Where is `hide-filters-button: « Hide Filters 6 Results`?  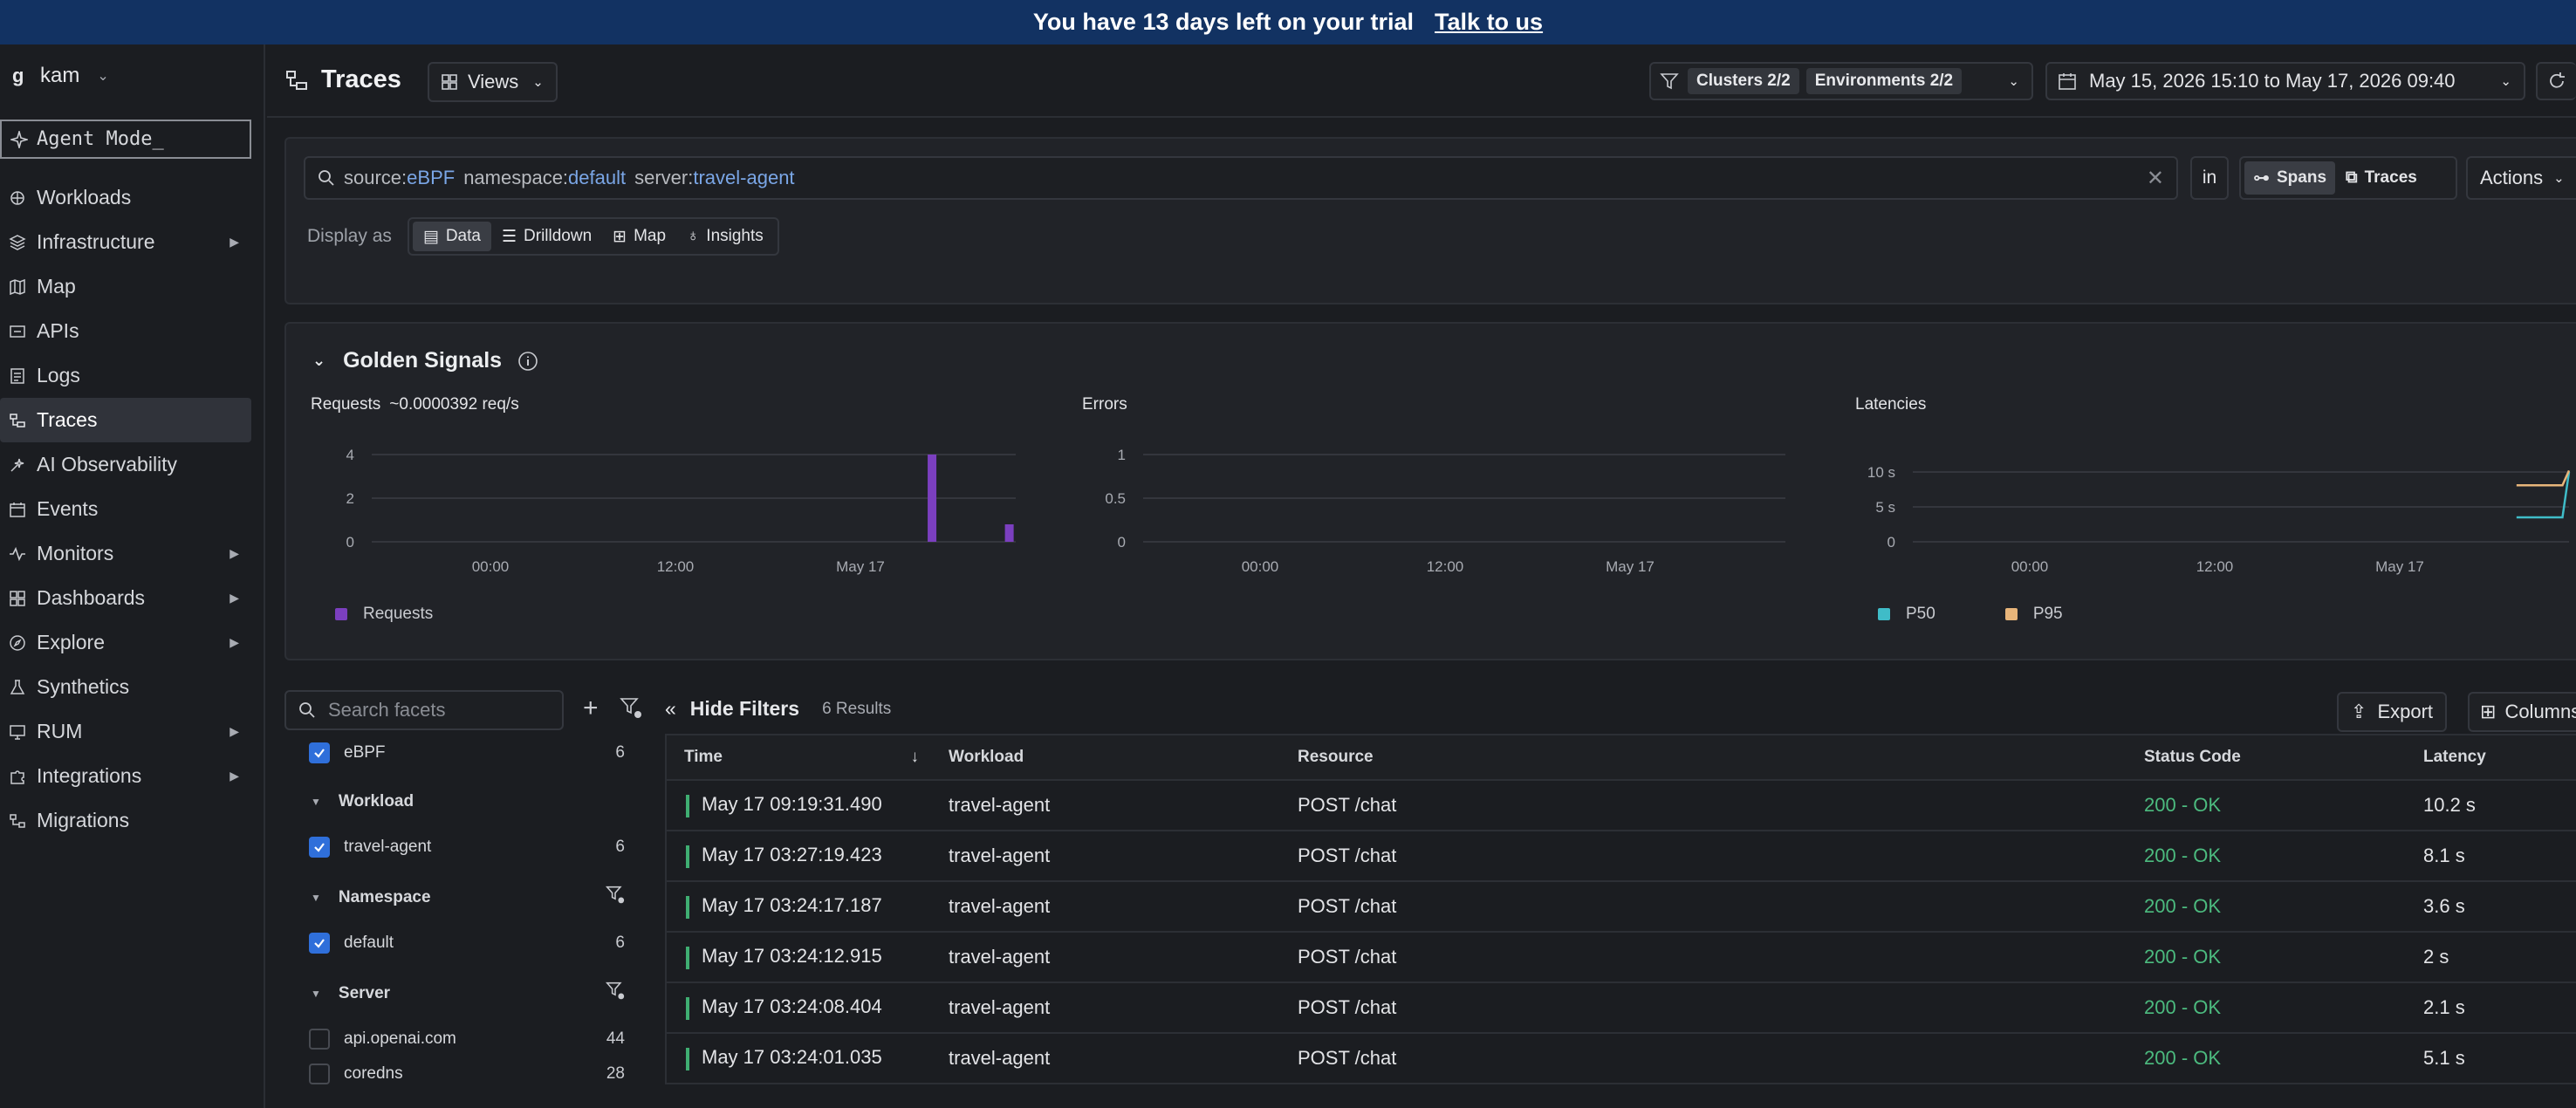 hide-filters-button: « Hide Filters 6 Results is located at coordinates (778, 709).